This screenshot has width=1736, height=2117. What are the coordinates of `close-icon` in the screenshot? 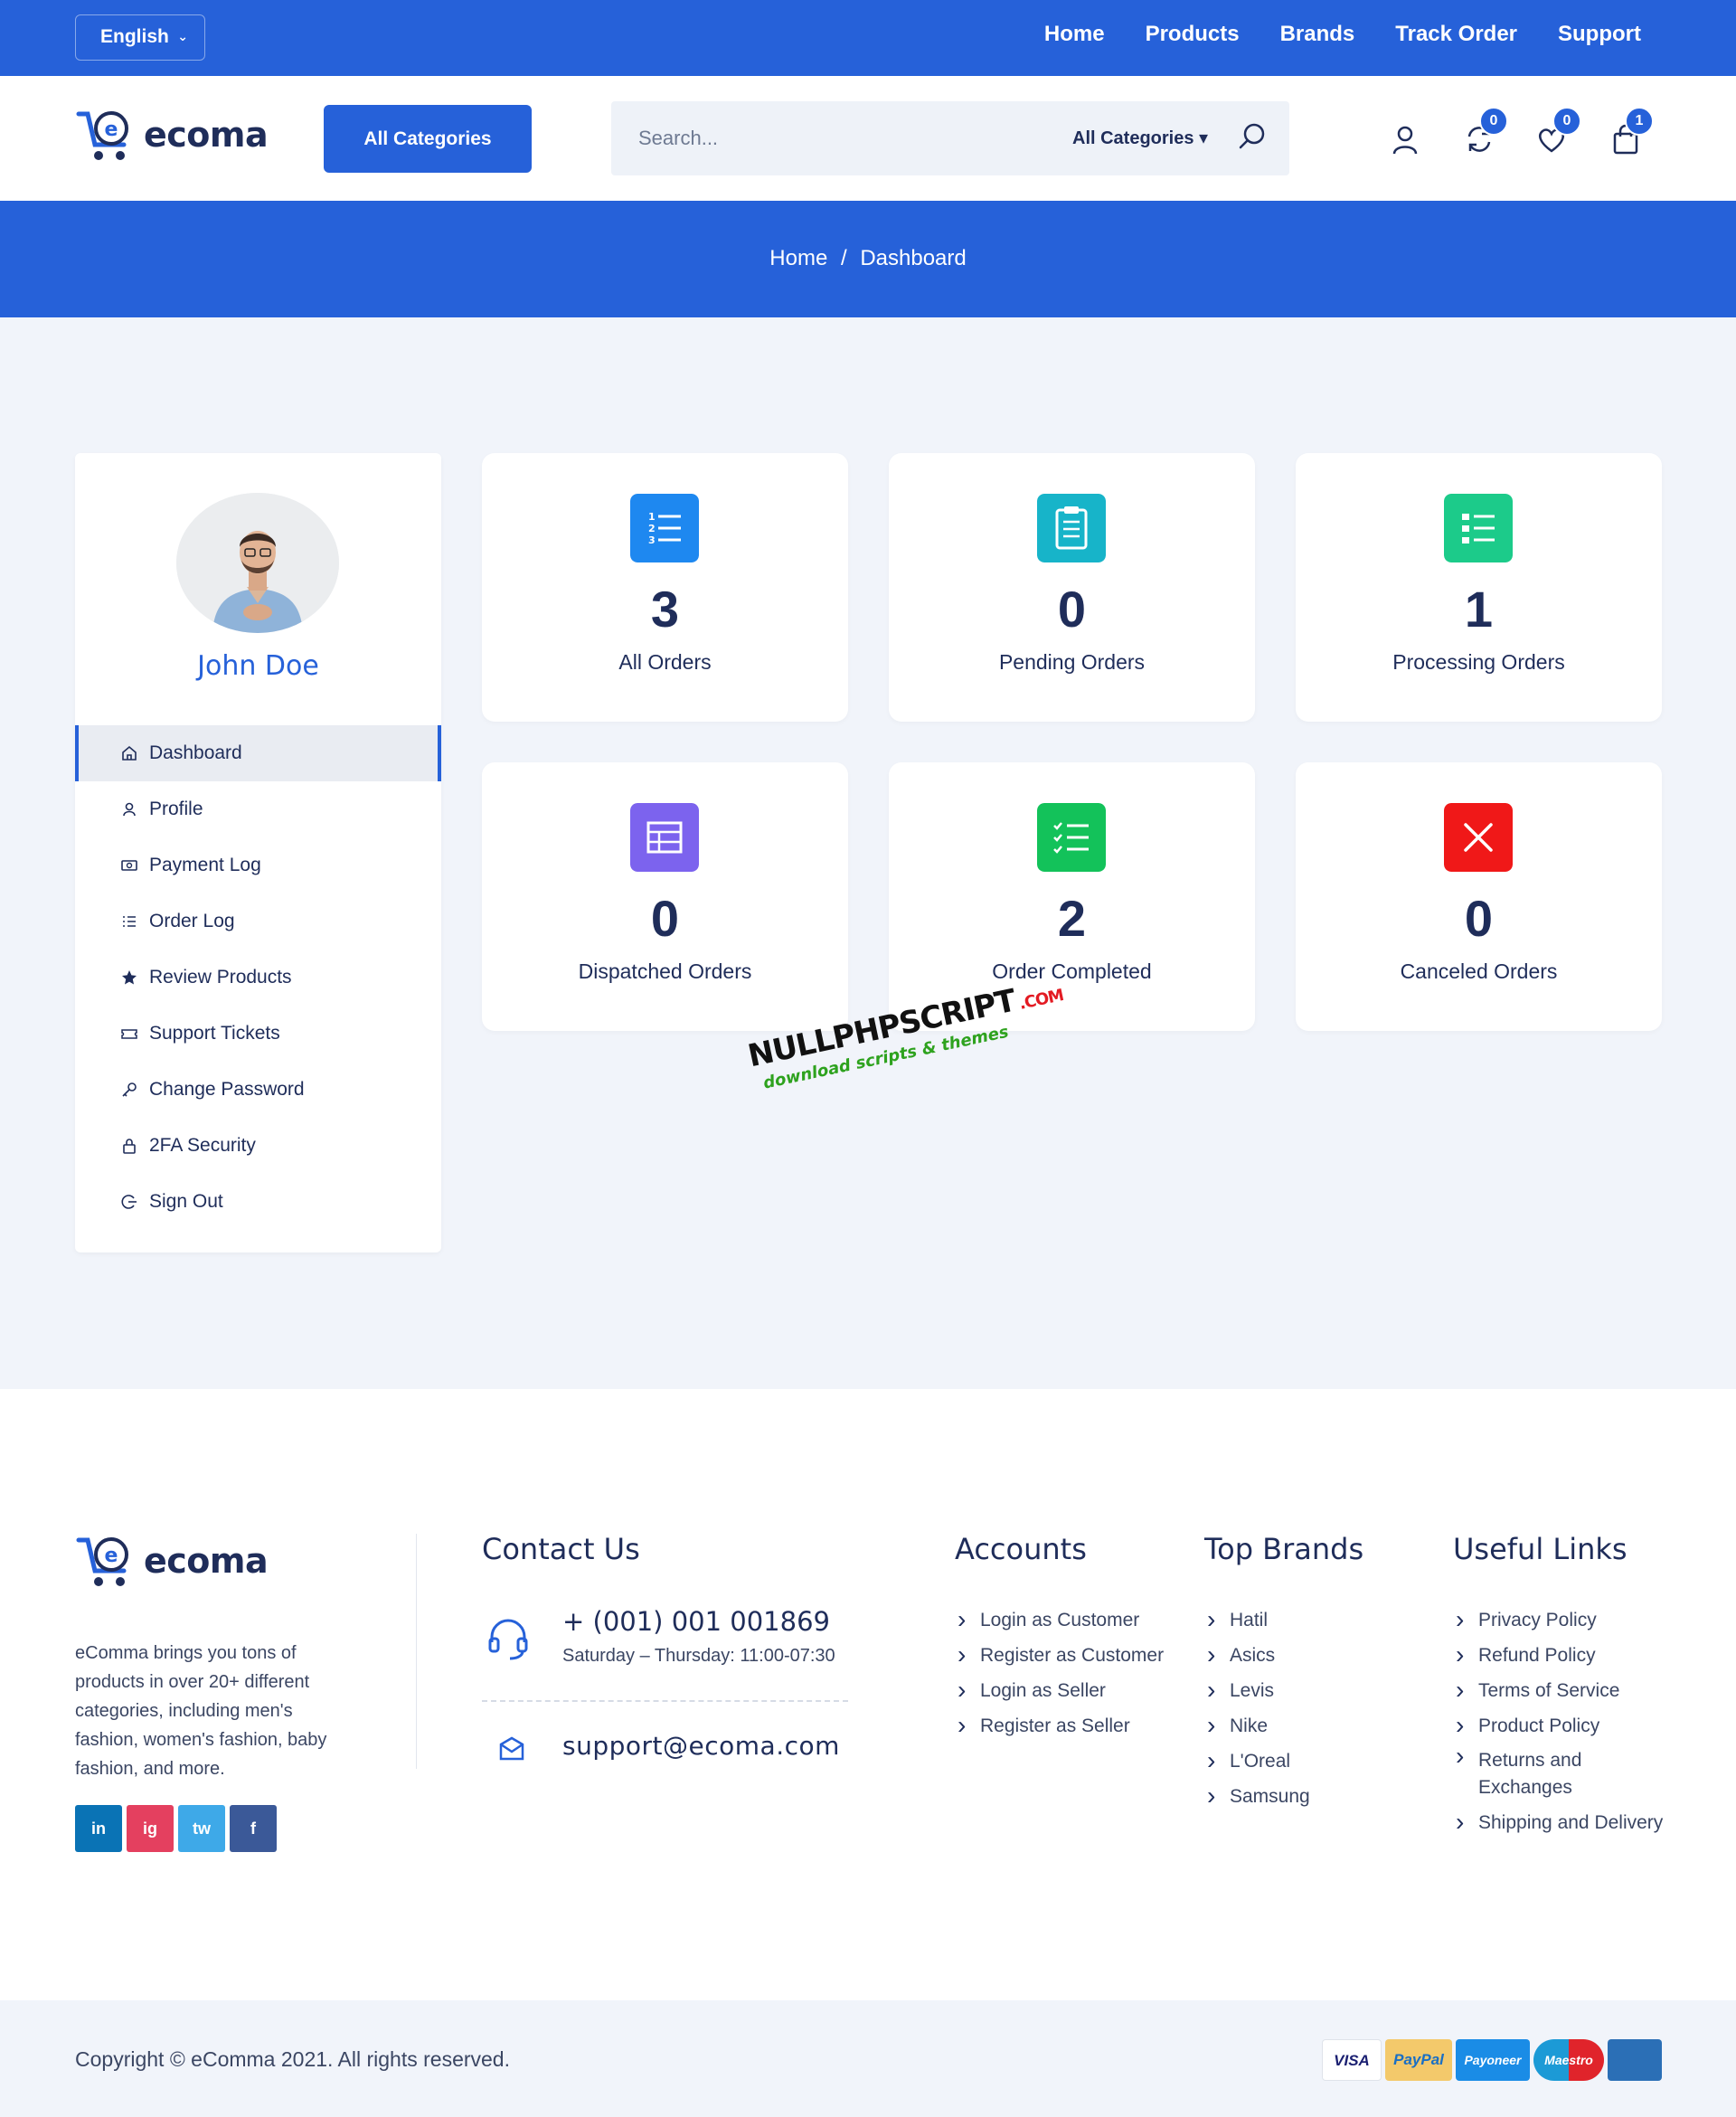 It's located at (1479, 837).